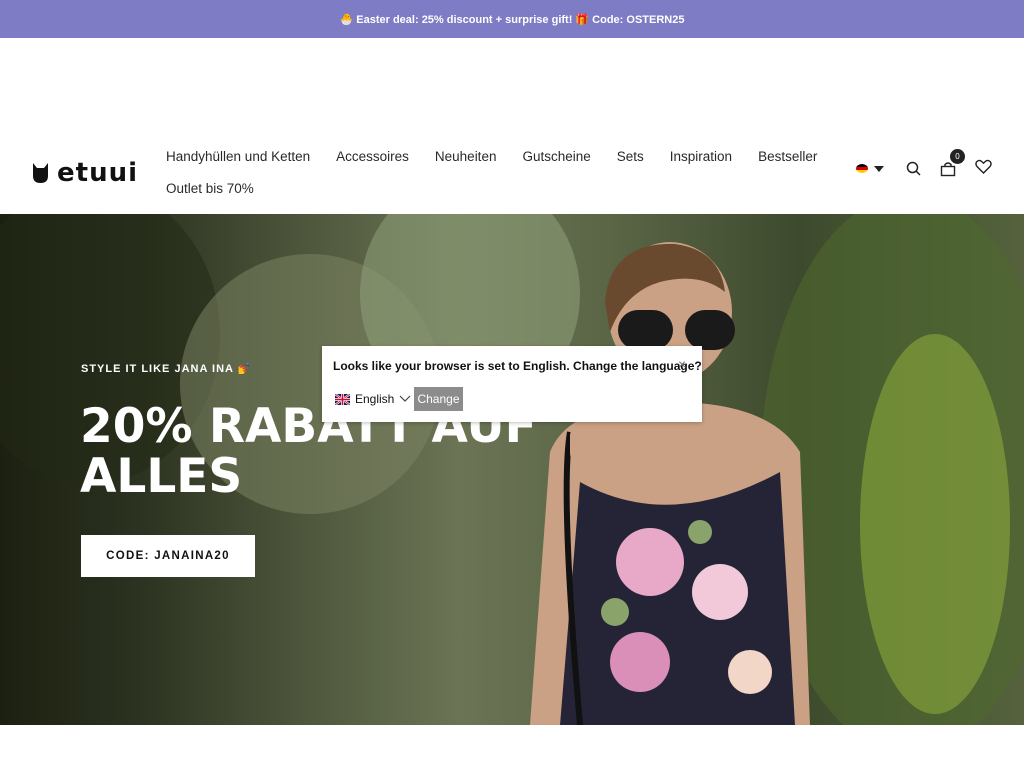 The height and width of the screenshot is (768, 1024). I want to click on chevron-down-icon, so click(405, 398).